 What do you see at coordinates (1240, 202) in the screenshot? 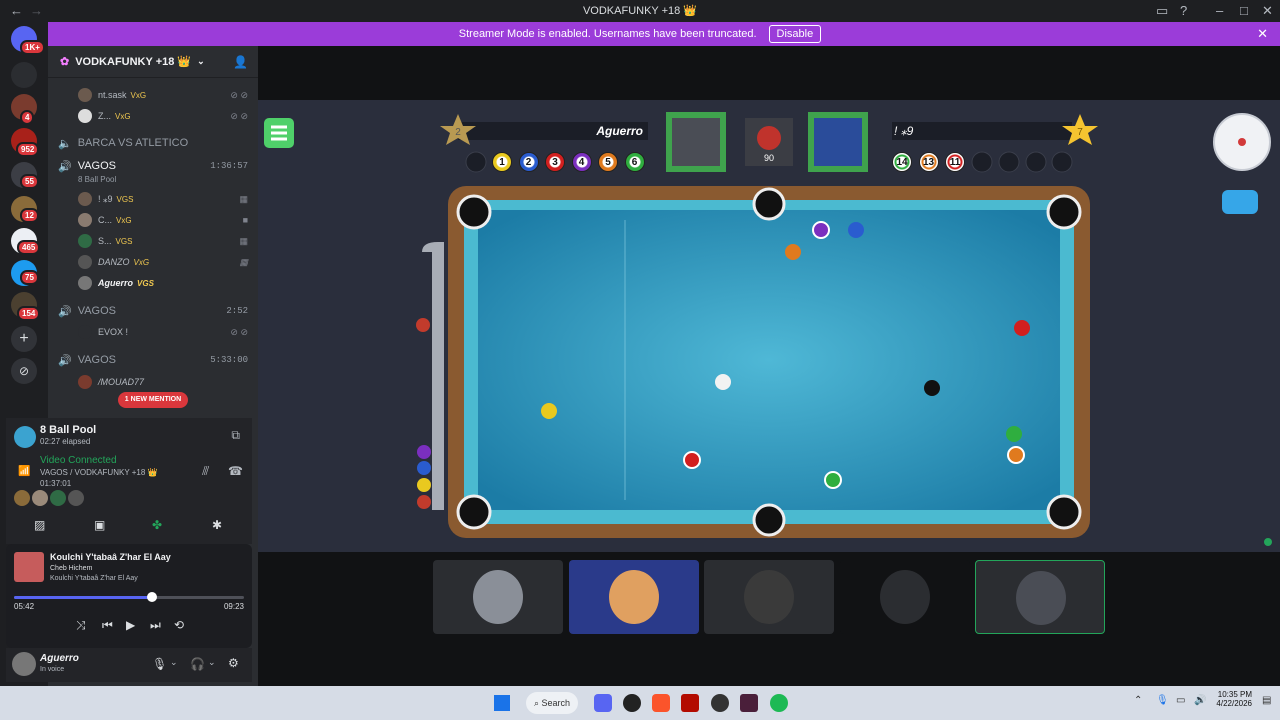
I see `chat-button` at bounding box center [1240, 202].